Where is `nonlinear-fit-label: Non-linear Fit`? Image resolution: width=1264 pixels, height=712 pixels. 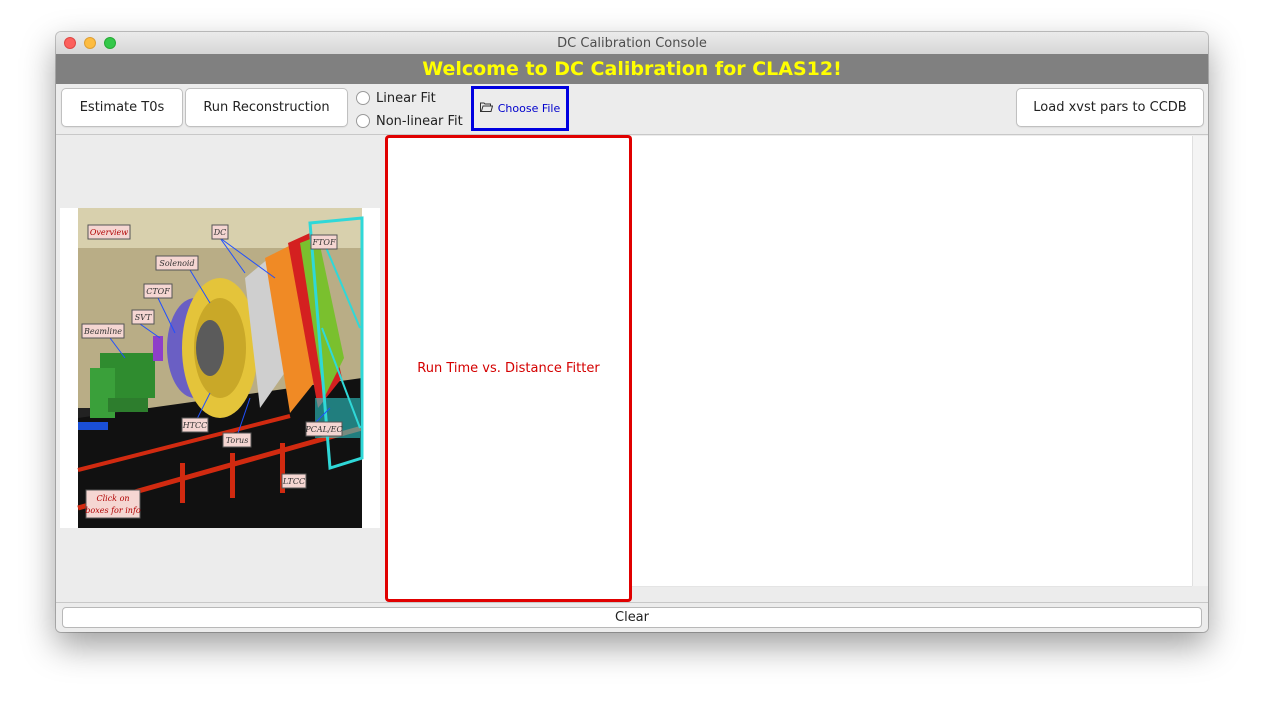 nonlinear-fit-label: Non-linear Fit is located at coordinates (419, 121).